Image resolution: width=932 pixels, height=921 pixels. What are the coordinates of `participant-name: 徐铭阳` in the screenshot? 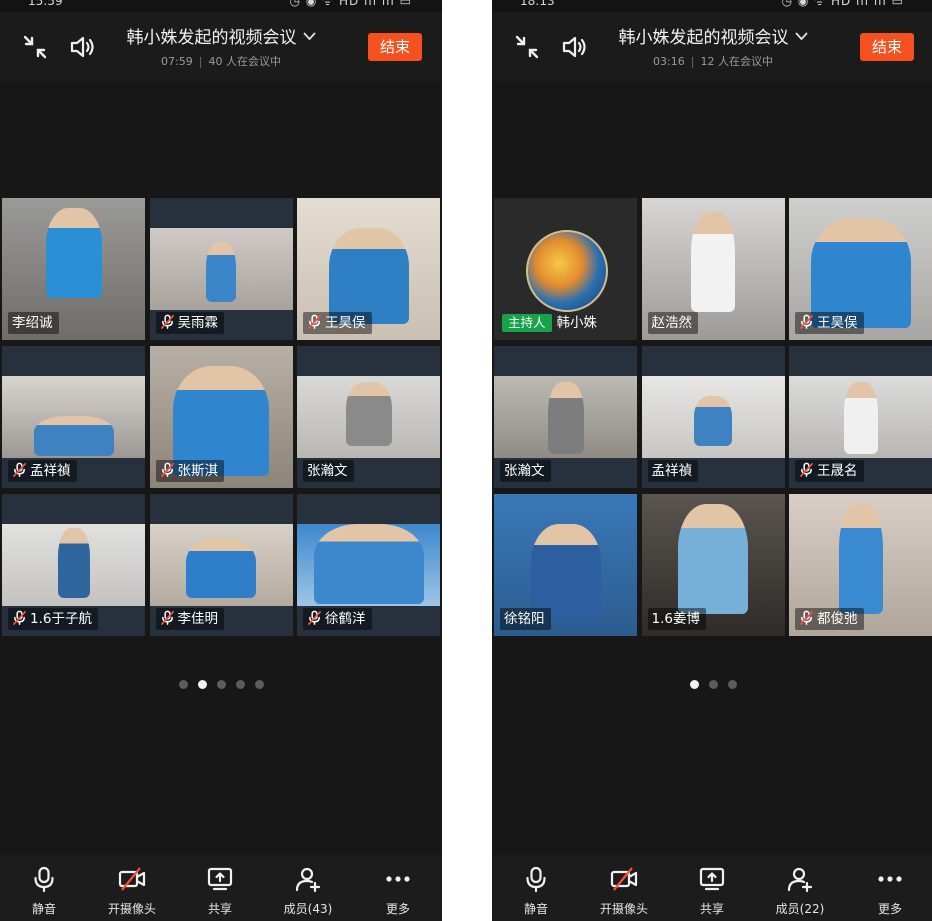 It's located at (524, 619).